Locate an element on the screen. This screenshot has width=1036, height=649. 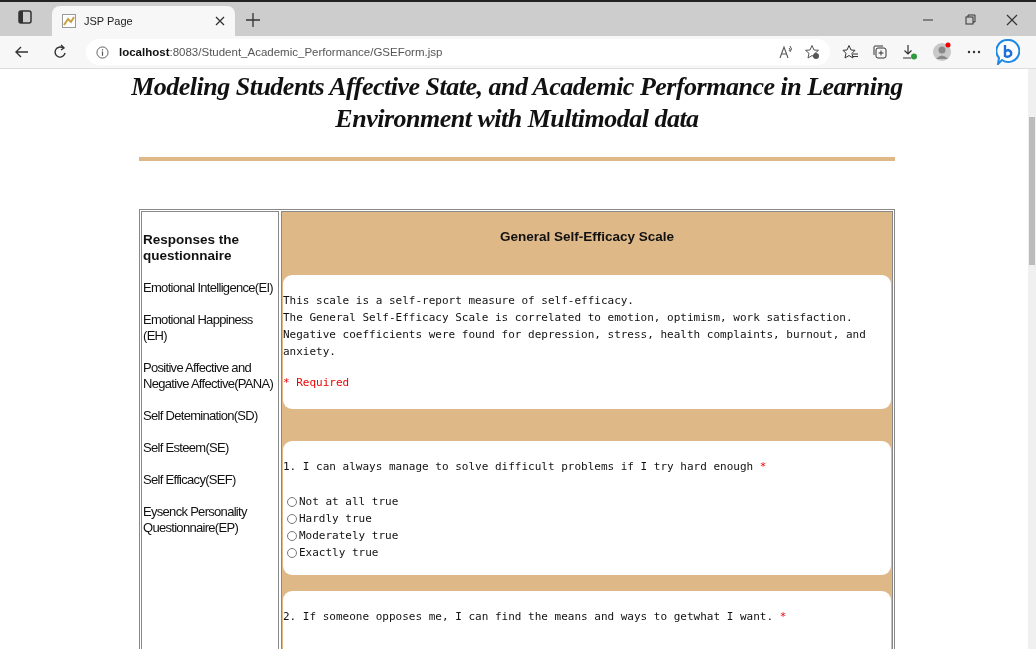
required-note: * Required is located at coordinates (317, 383).